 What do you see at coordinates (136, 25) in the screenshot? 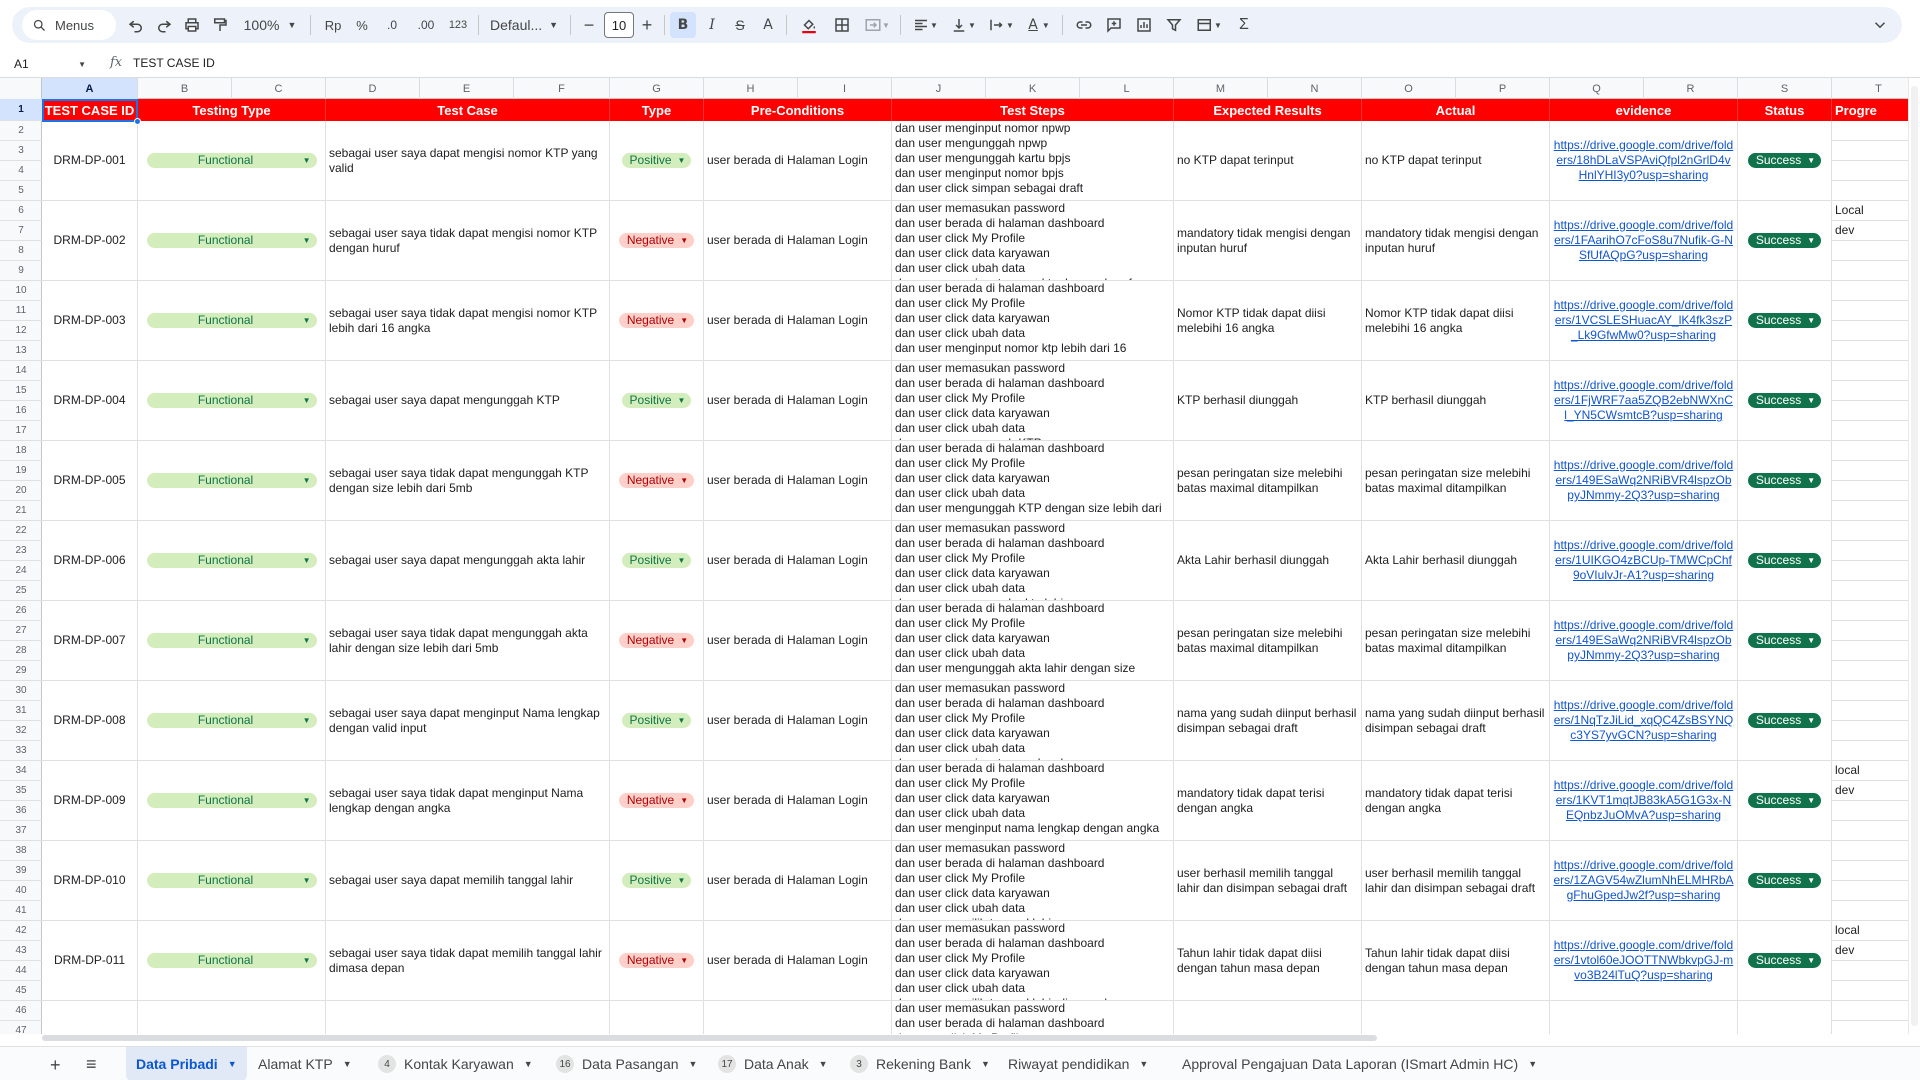
I see `undo-icon` at bounding box center [136, 25].